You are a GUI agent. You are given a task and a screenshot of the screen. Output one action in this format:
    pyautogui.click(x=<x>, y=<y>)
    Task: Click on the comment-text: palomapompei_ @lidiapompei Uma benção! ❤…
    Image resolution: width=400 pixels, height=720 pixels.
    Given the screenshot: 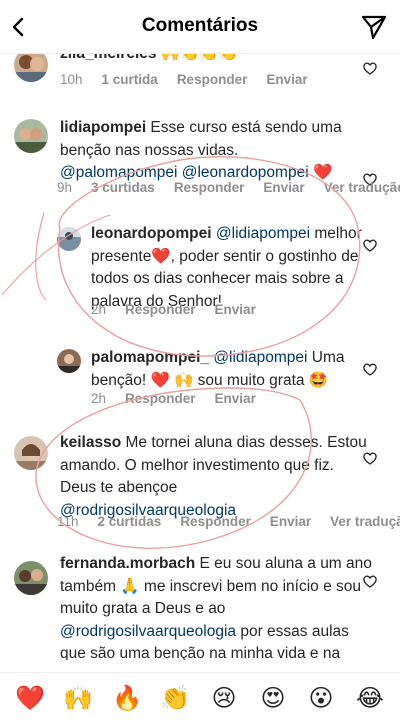 What is the action you would take?
    pyautogui.click(x=218, y=369)
    